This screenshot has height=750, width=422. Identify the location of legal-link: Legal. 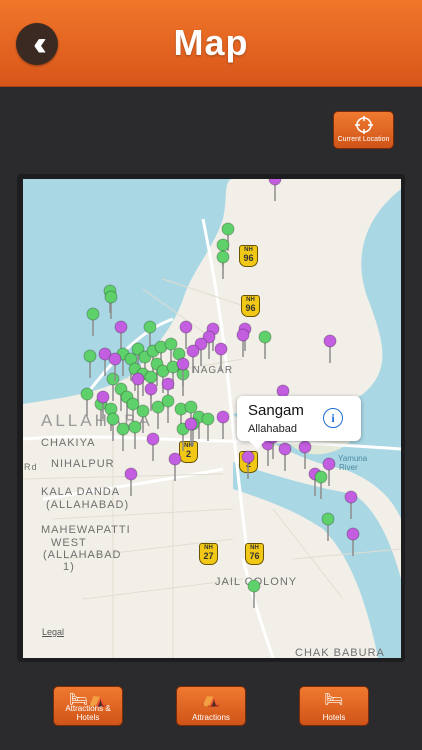
(53, 632).